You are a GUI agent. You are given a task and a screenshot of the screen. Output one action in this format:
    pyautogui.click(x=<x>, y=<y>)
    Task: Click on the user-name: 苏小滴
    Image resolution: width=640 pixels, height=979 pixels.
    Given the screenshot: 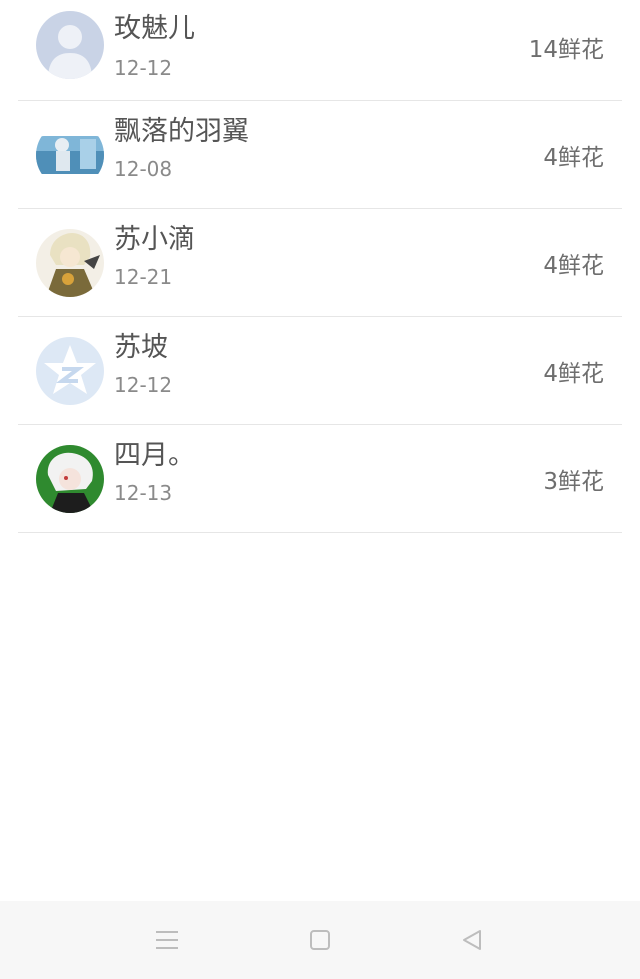 What is the action you would take?
    pyautogui.click(x=154, y=239)
    